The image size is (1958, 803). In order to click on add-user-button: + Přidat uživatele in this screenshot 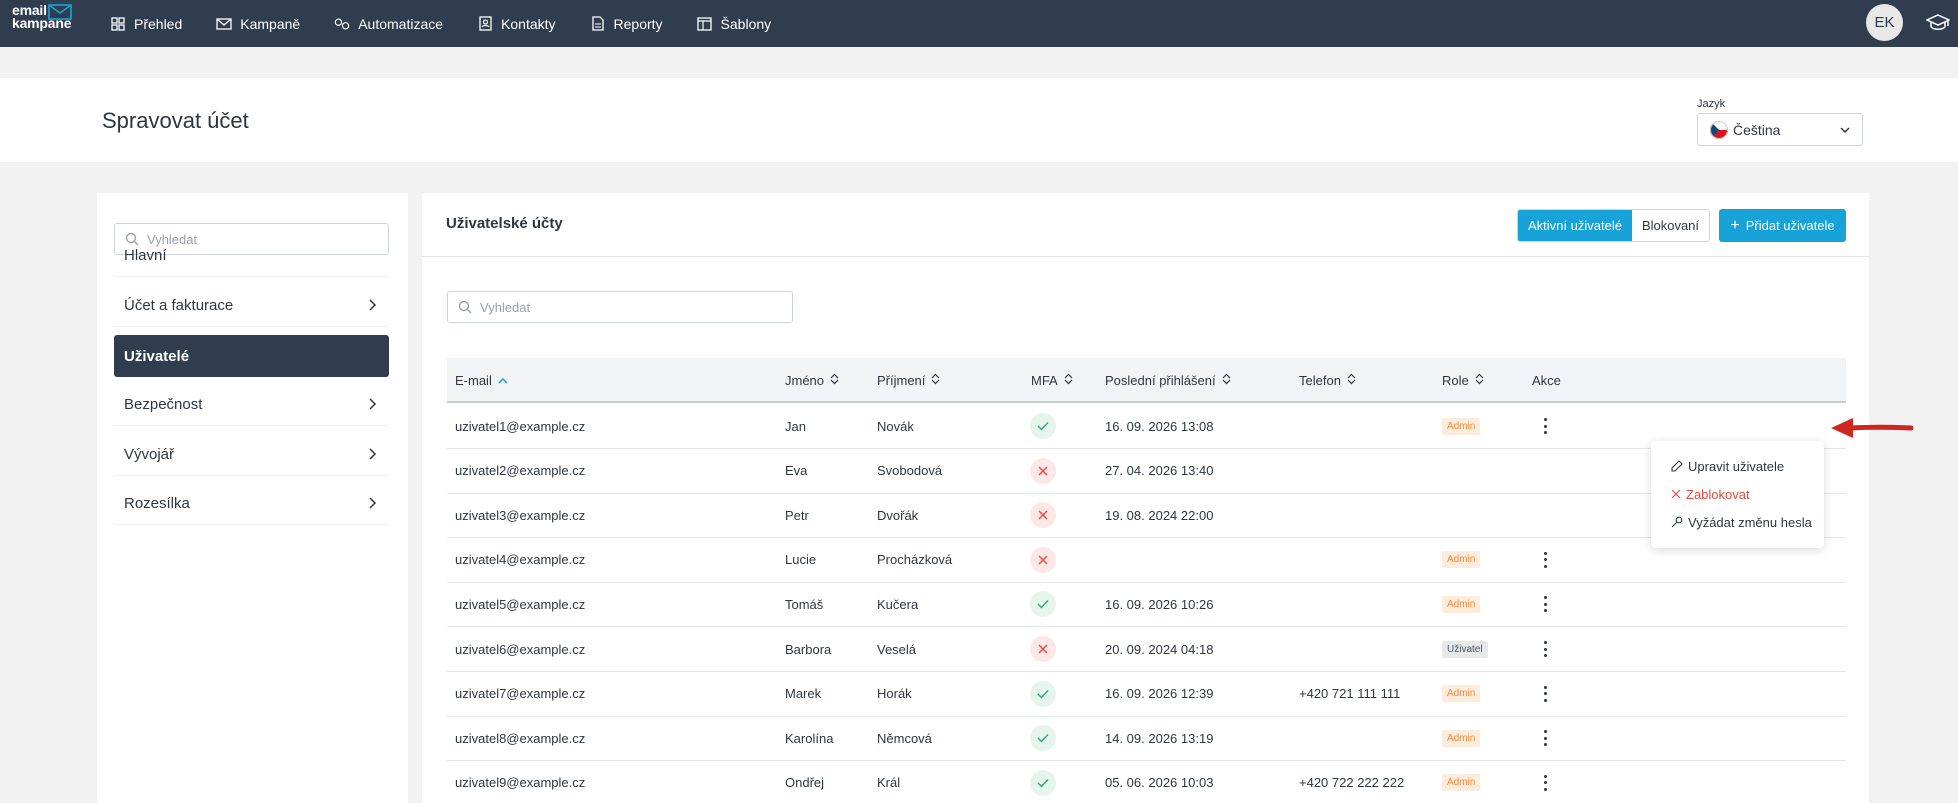, I will do `click(1782, 225)`.